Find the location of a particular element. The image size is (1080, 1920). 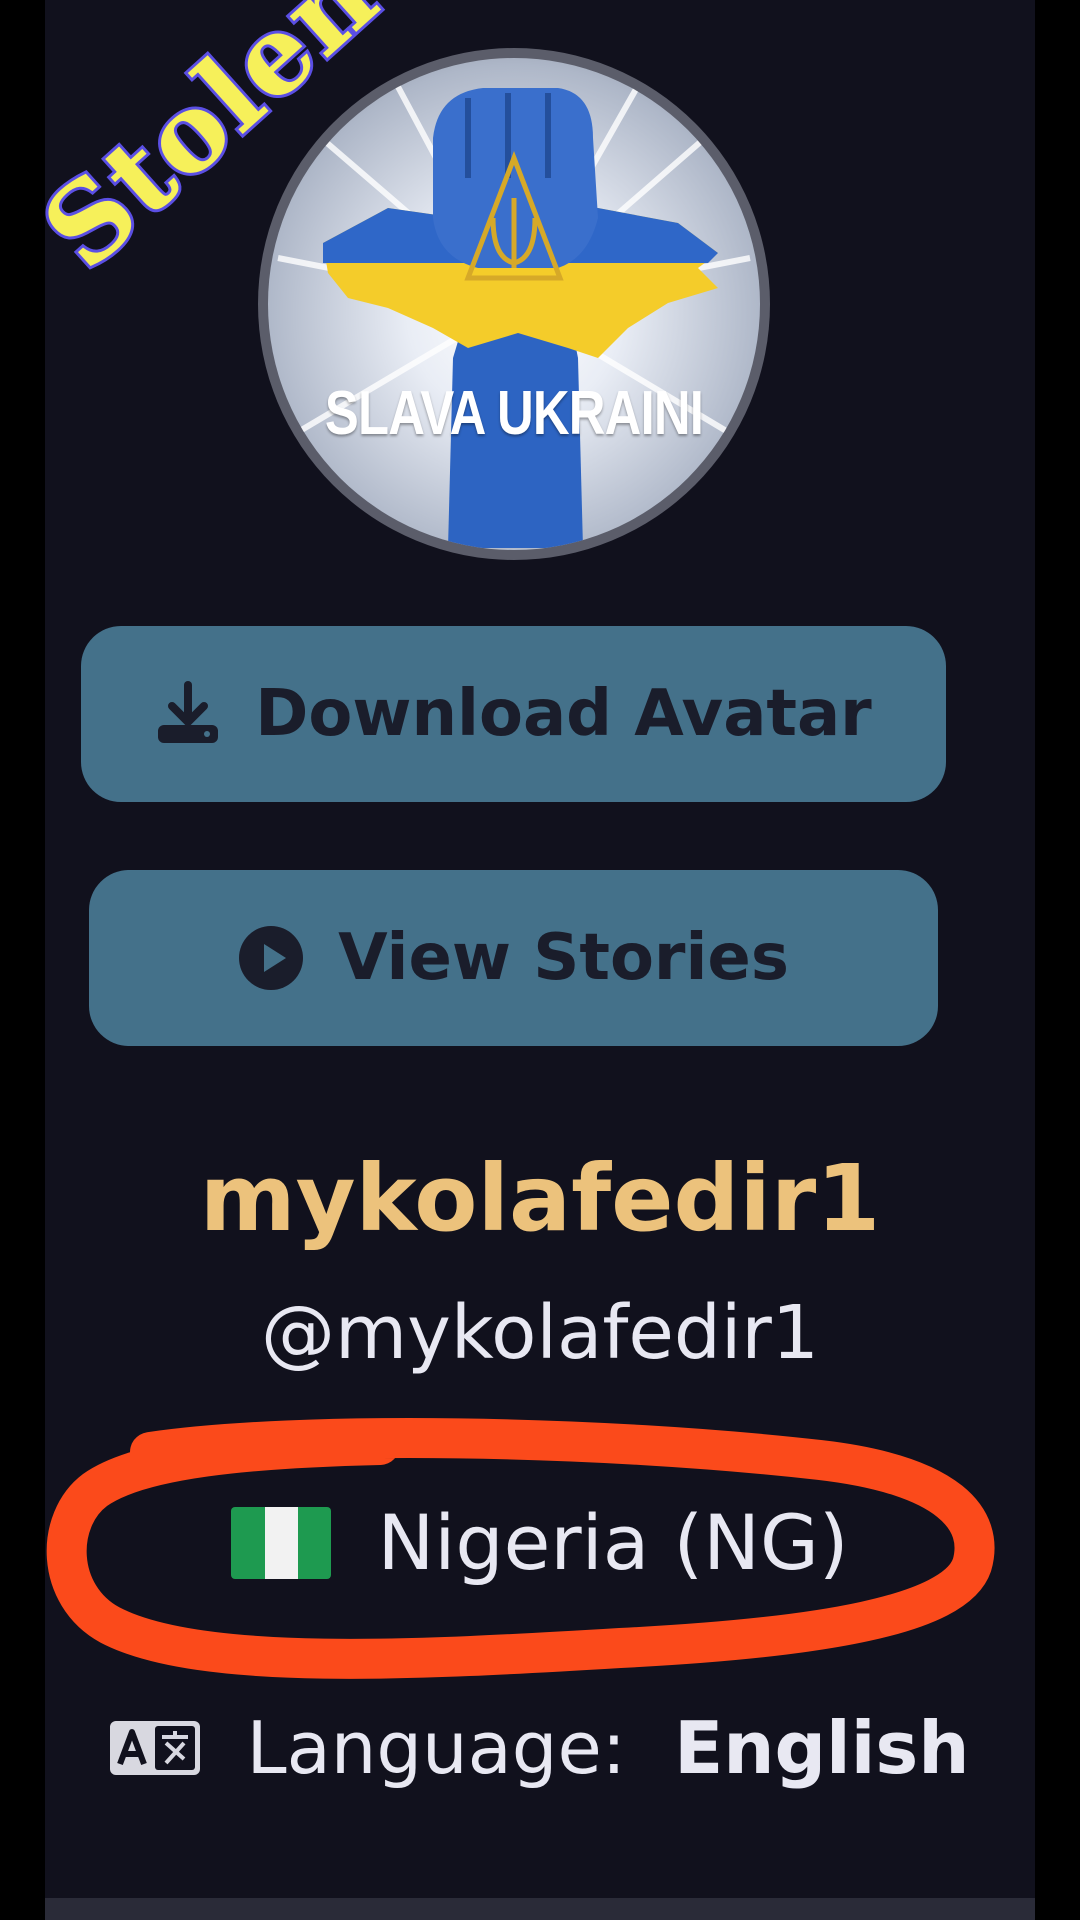

display-name: mykolafedir1 is located at coordinates (540, 1198).